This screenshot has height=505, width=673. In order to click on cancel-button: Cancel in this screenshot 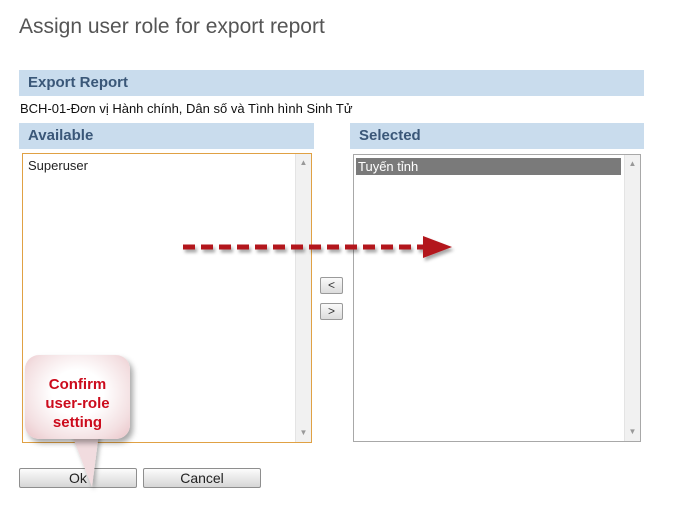, I will do `click(202, 478)`.